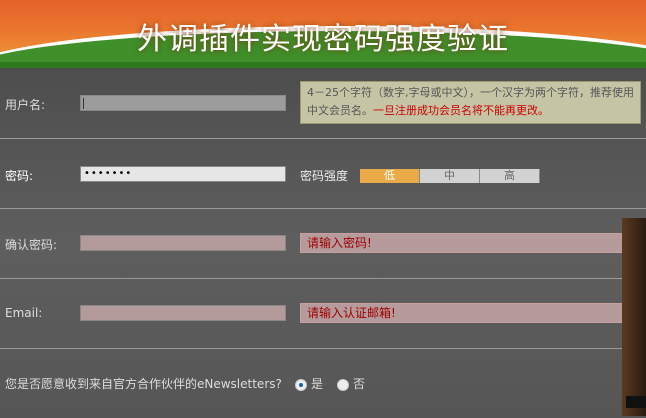 The width and height of the screenshot is (646, 418). What do you see at coordinates (317, 384) in the screenshot?
I see `radio-yes-label: 是` at bounding box center [317, 384].